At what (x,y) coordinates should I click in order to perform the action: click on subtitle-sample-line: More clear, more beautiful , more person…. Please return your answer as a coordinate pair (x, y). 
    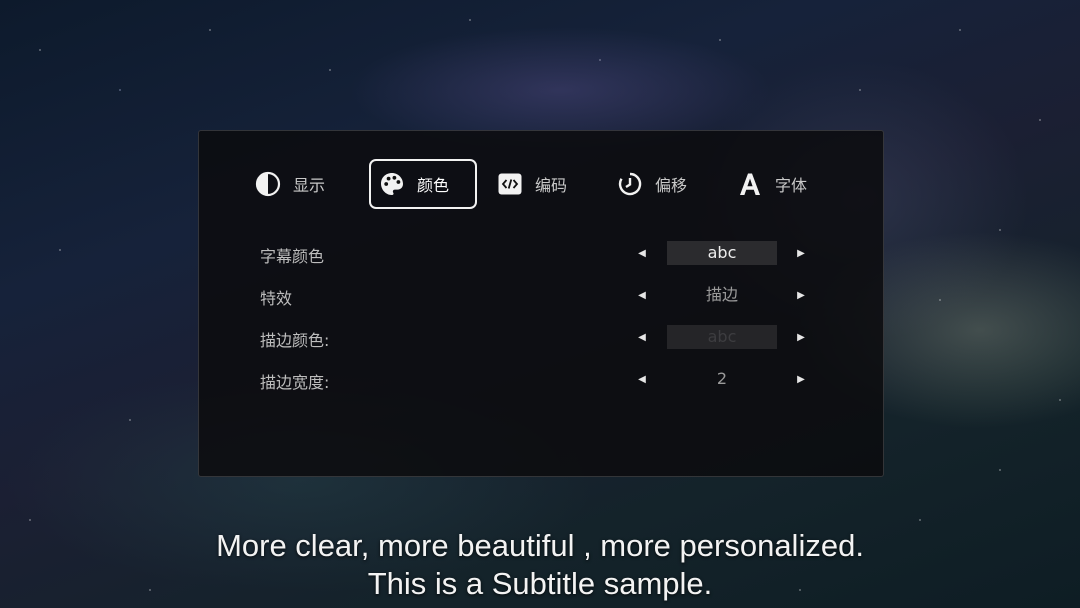
    Looking at the image, I should click on (540, 545).